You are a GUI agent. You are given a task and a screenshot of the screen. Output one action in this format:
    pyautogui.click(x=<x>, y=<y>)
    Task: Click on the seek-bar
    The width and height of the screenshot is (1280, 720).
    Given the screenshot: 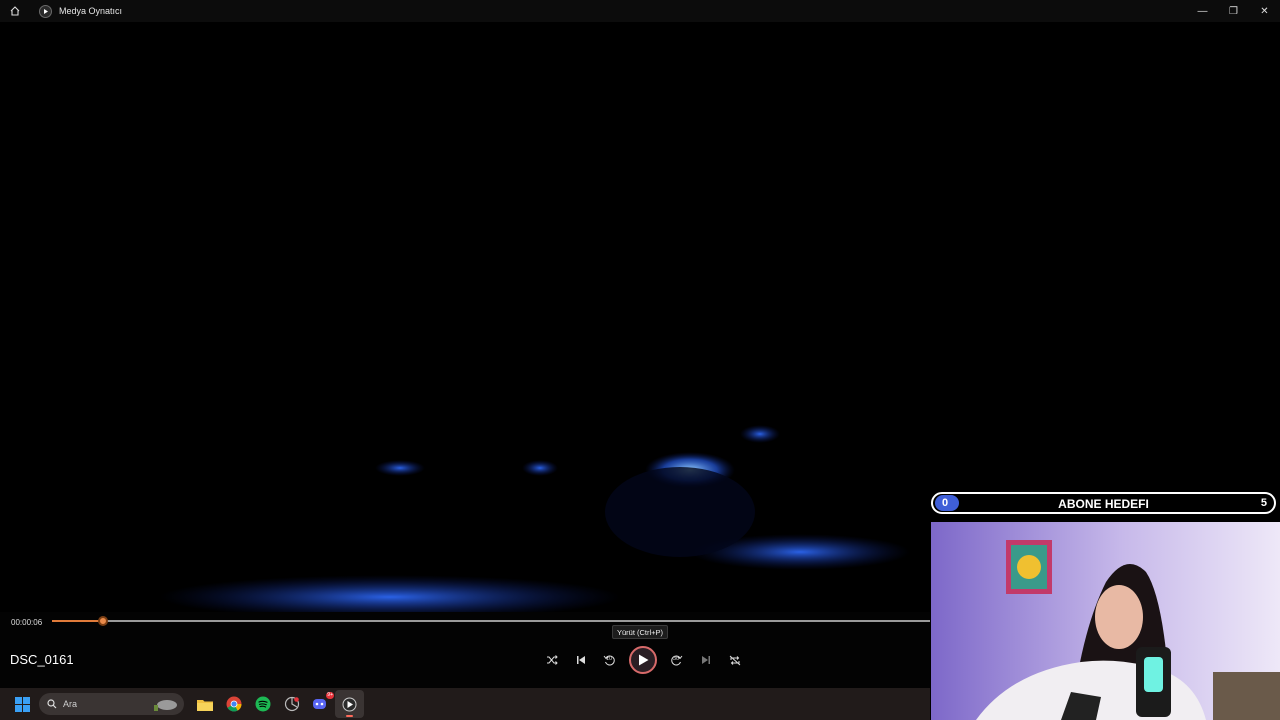 What is the action you would take?
    pyautogui.click(x=491, y=621)
    